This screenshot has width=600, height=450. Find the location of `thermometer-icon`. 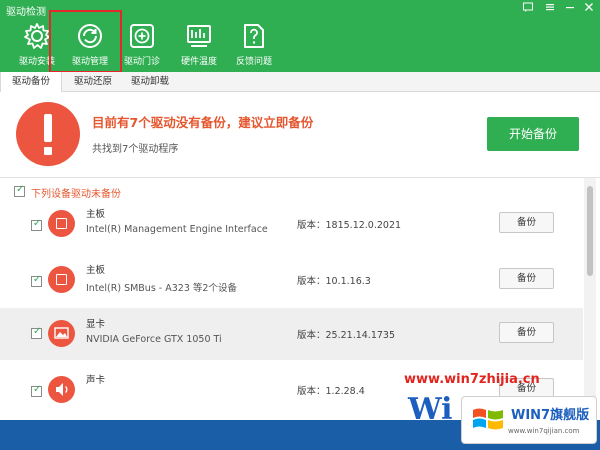

thermometer-icon is located at coordinates (199, 36).